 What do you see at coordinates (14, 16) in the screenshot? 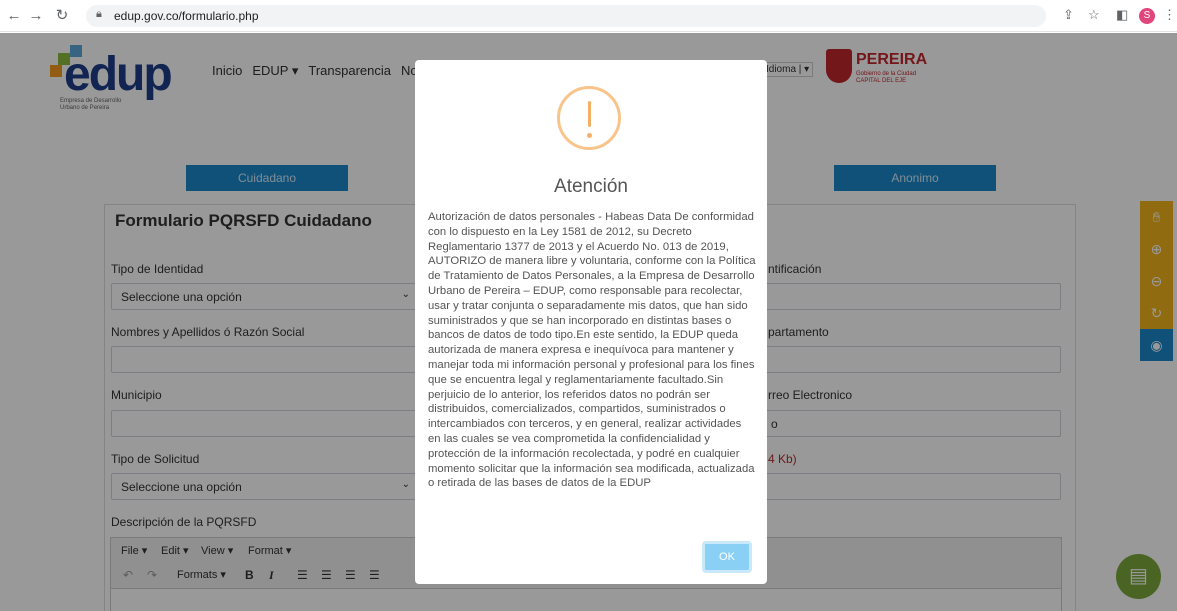
I see `back-icon: ←` at bounding box center [14, 16].